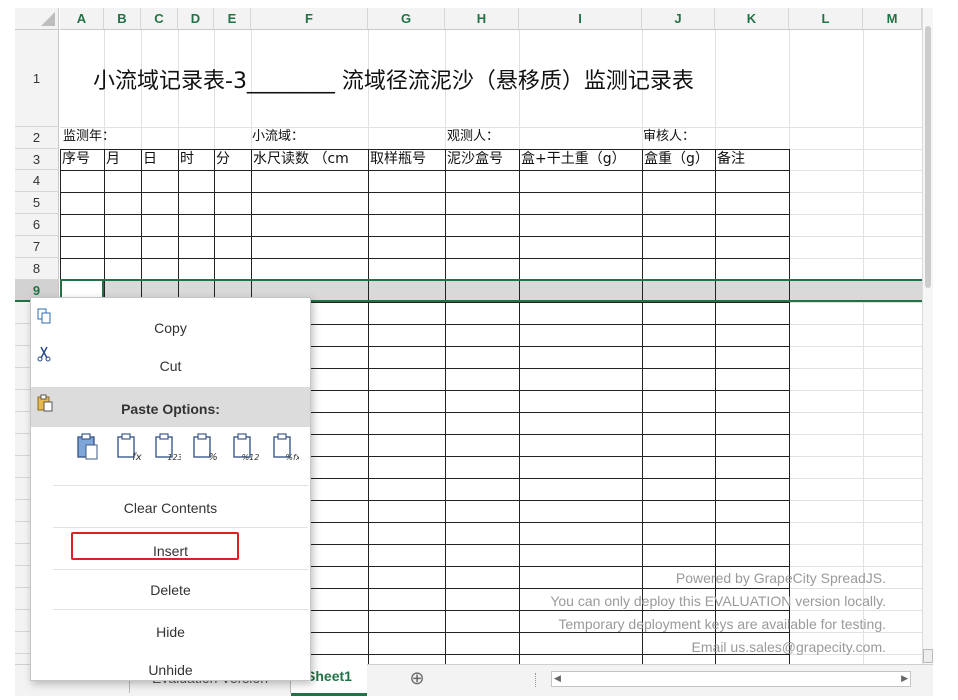 The image size is (958, 700). What do you see at coordinates (731, 679) in the screenshot?
I see `horizontal-scrollbar: ◀ ▶` at bounding box center [731, 679].